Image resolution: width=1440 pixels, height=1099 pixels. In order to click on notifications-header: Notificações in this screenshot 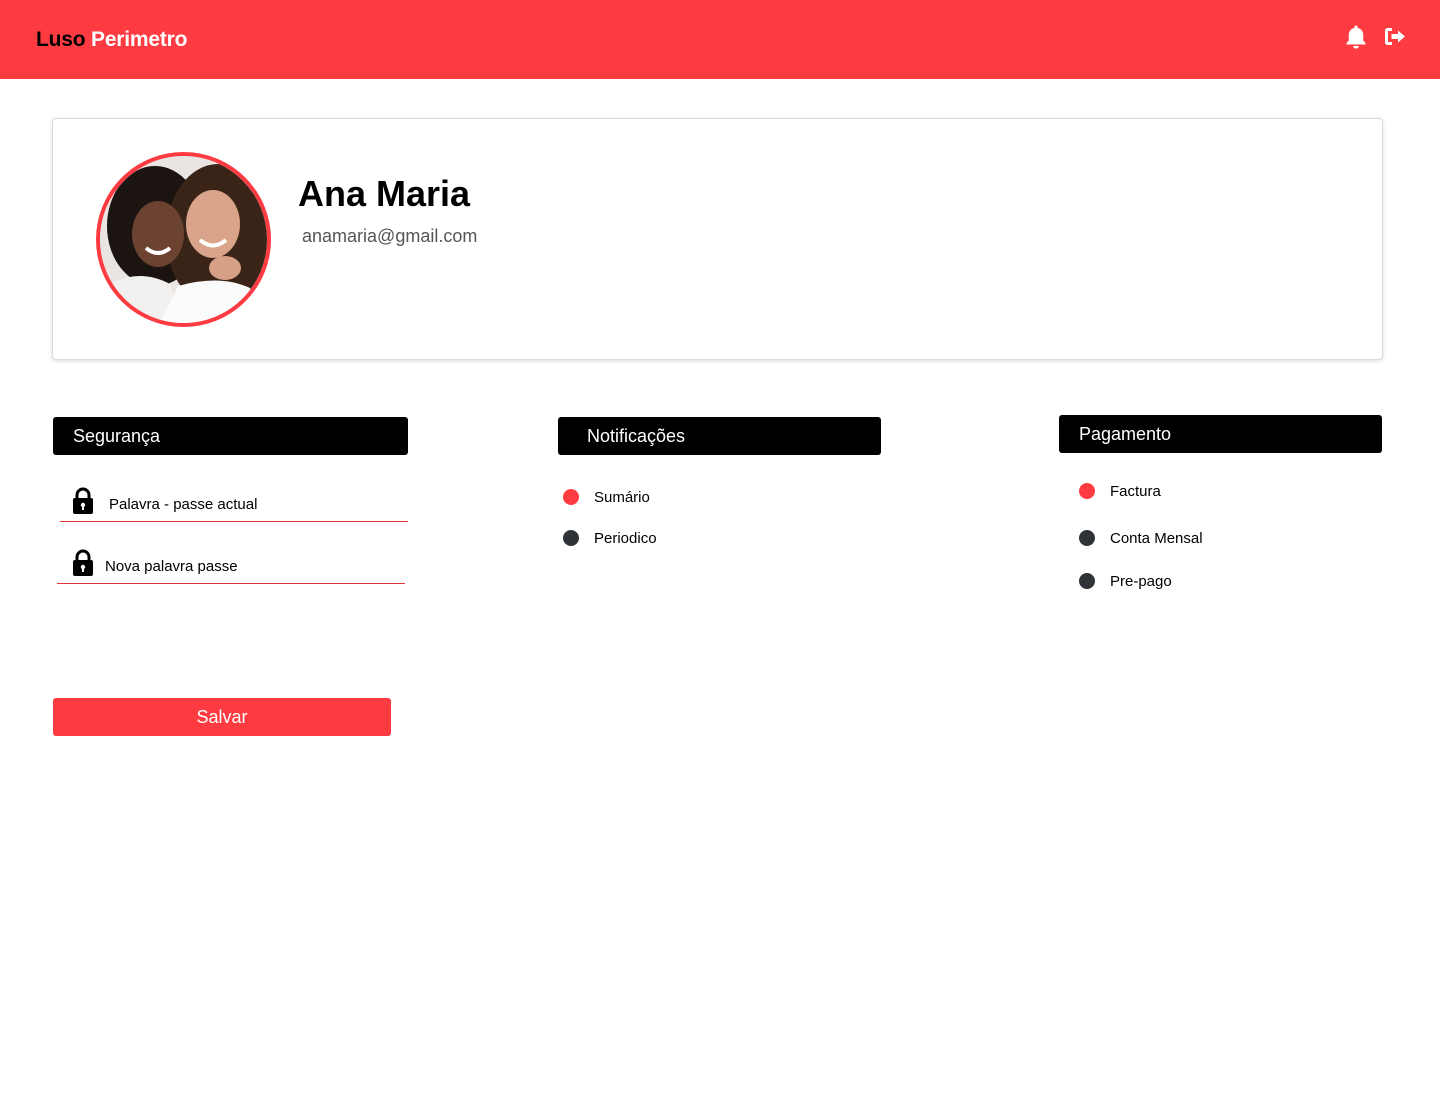, I will do `click(719, 436)`.